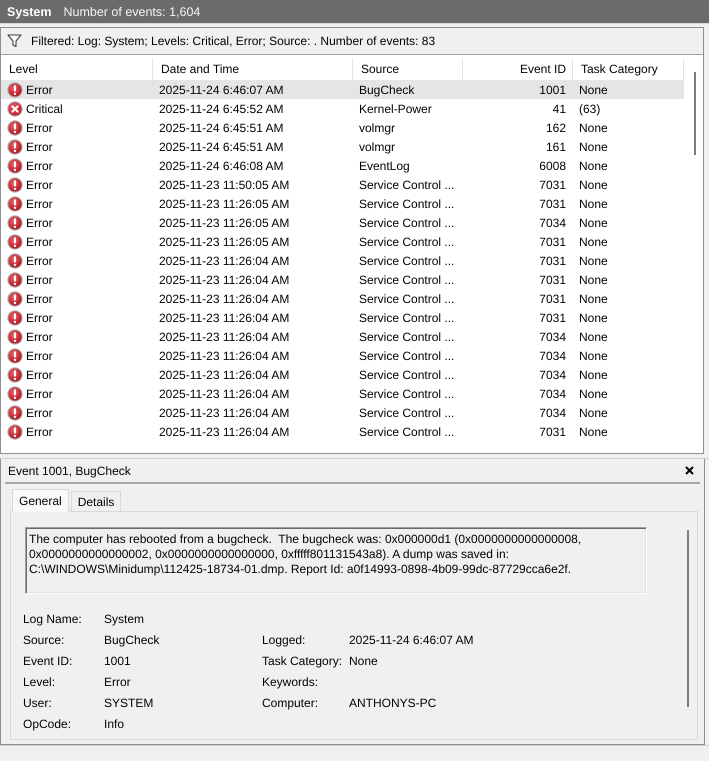 The image size is (709, 761). What do you see at coordinates (342, 89) in the screenshot?
I see `table-row: Error 2025-11-24 6:46:07 AM BugCheck 1001 None` at bounding box center [342, 89].